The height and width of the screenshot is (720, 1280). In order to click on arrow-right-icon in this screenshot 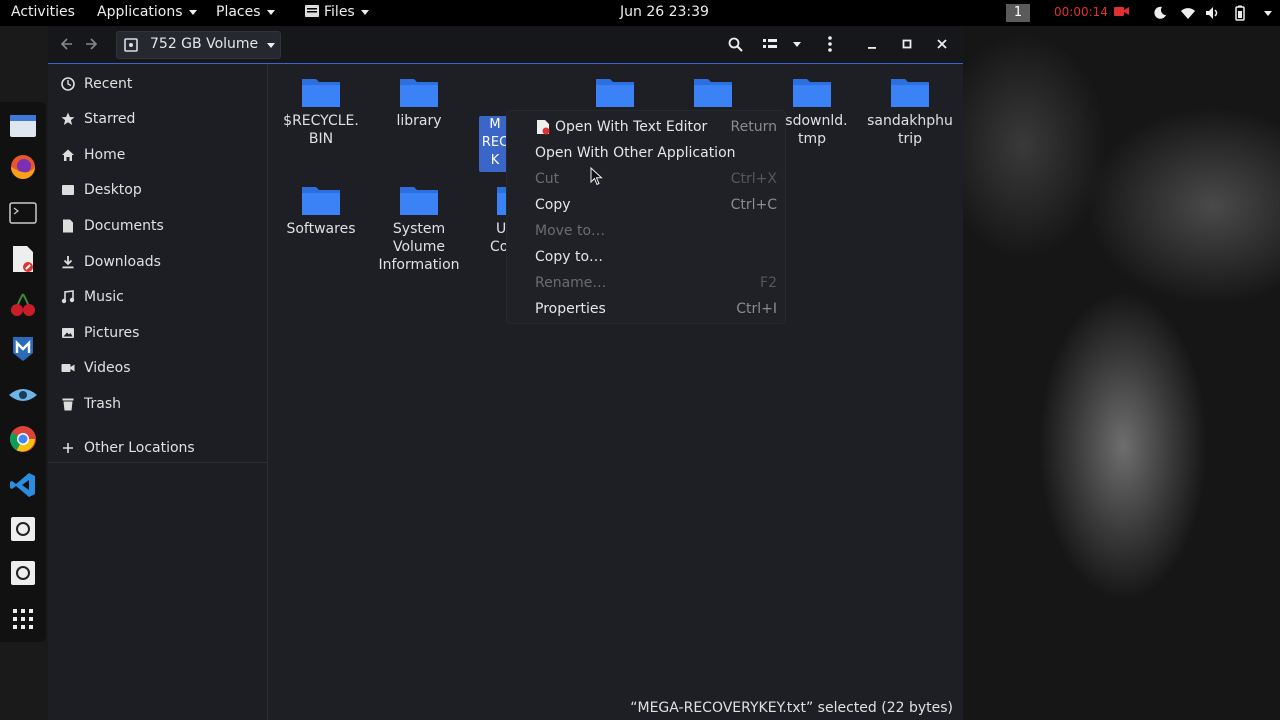, I will do `click(92, 44)`.